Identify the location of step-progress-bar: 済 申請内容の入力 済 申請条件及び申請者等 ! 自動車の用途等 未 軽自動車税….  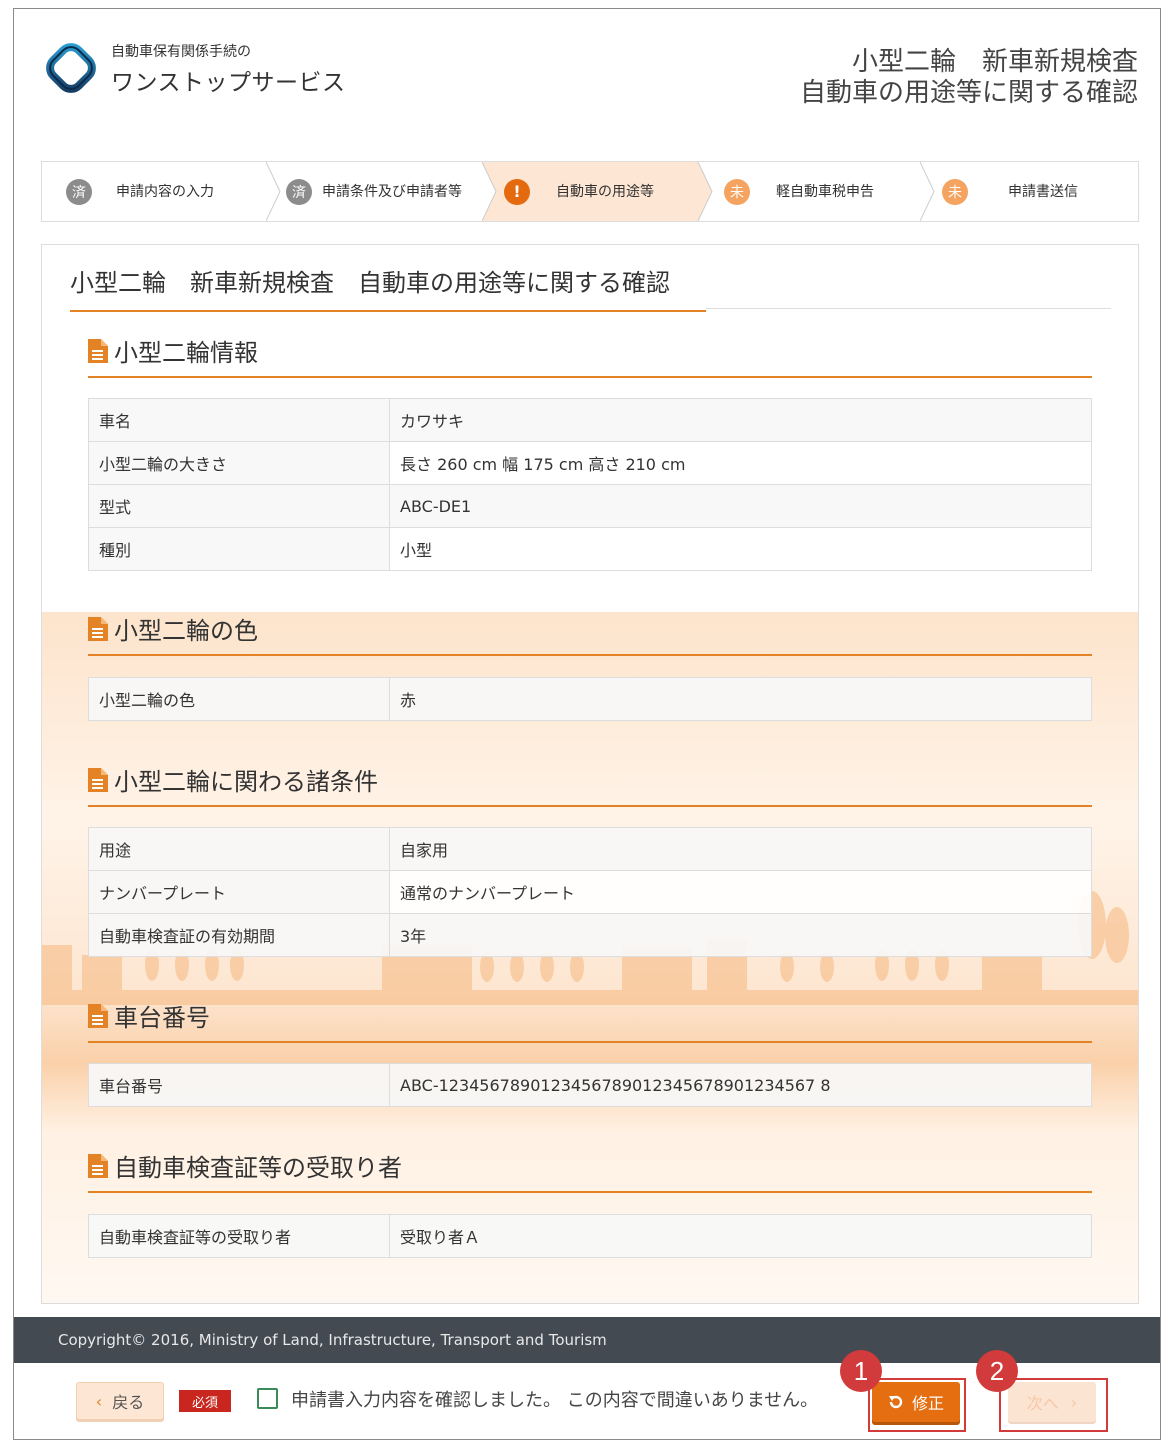
(590, 191).